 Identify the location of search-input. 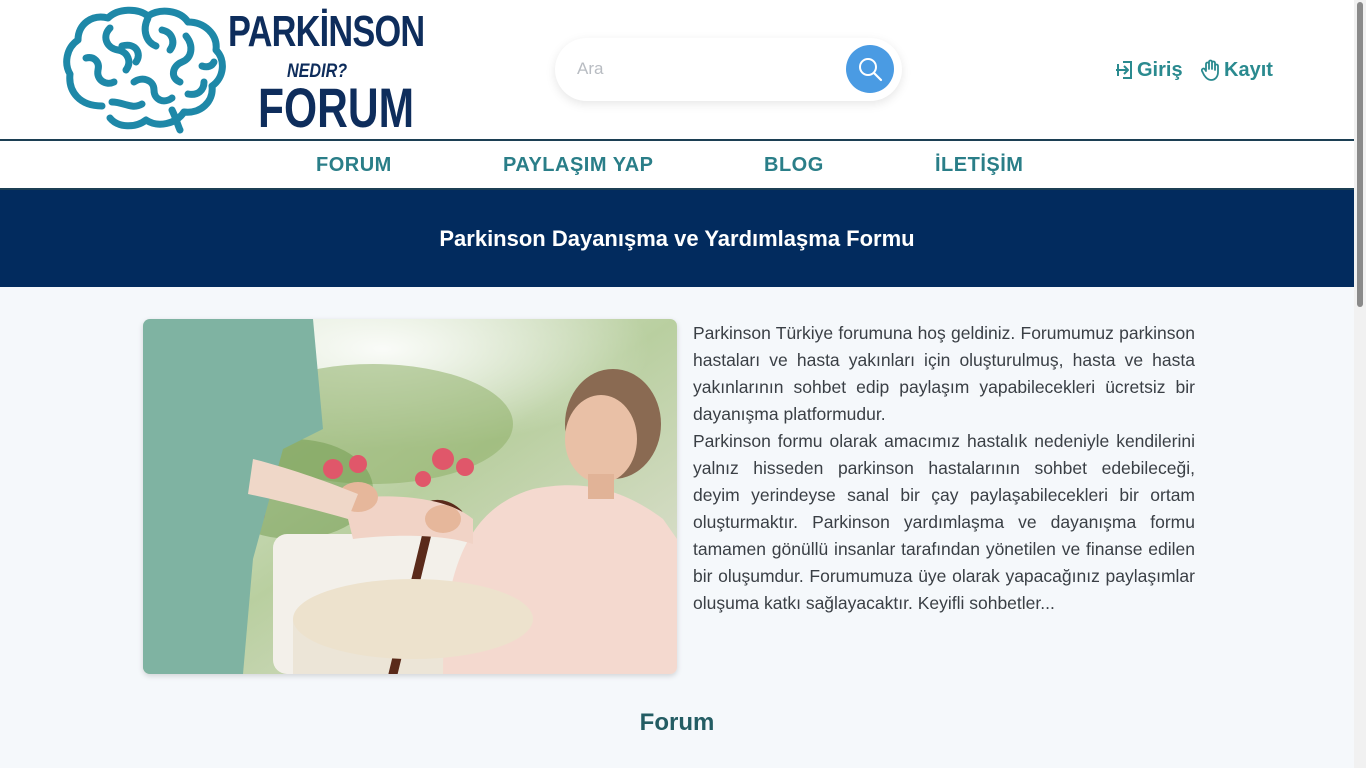
(702, 69).